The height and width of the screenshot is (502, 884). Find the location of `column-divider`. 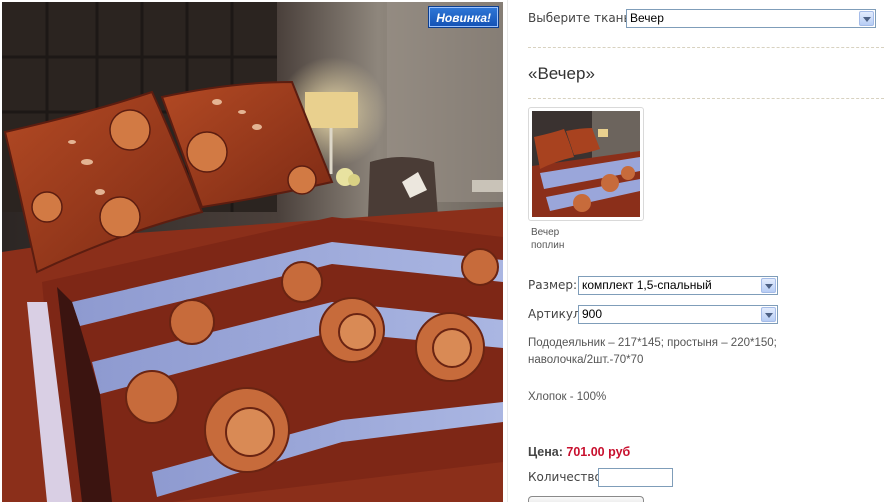

column-divider is located at coordinates (507, 251).